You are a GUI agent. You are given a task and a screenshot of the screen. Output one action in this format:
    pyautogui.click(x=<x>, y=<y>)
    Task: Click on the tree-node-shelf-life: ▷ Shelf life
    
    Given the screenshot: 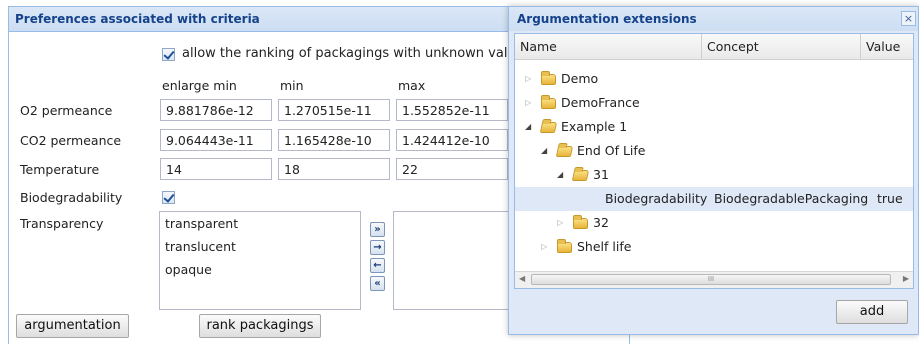 What is the action you would take?
    pyautogui.click(x=714, y=247)
    